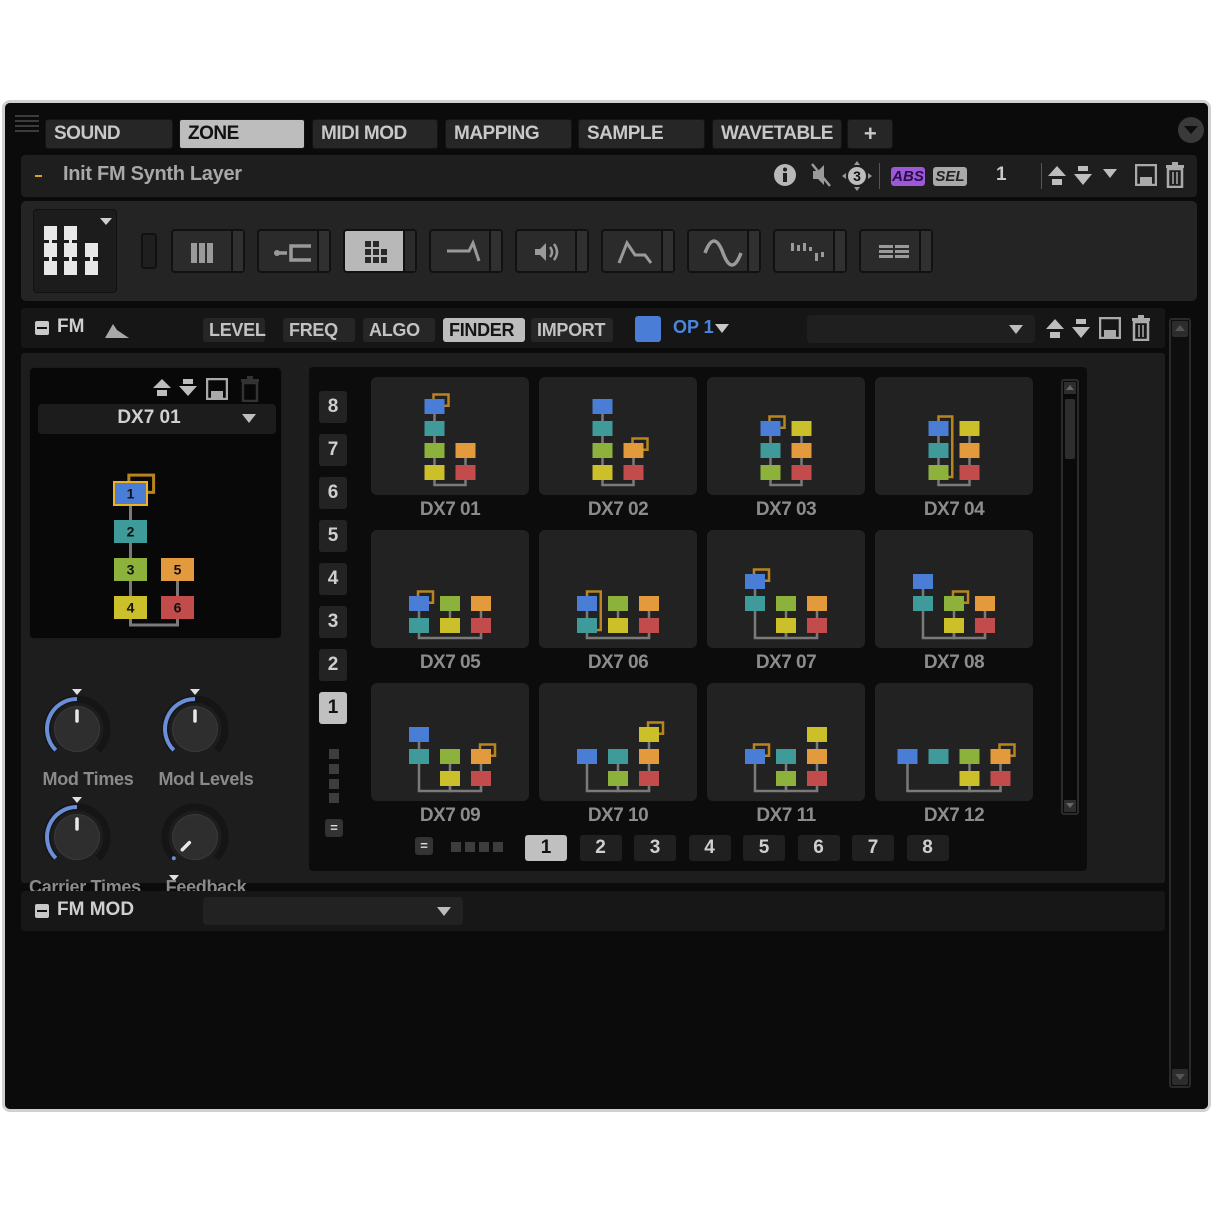 This screenshot has width=1214, height=1214. What do you see at coordinates (77, 841) in the screenshot?
I see `knob-carrier-times` at bounding box center [77, 841].